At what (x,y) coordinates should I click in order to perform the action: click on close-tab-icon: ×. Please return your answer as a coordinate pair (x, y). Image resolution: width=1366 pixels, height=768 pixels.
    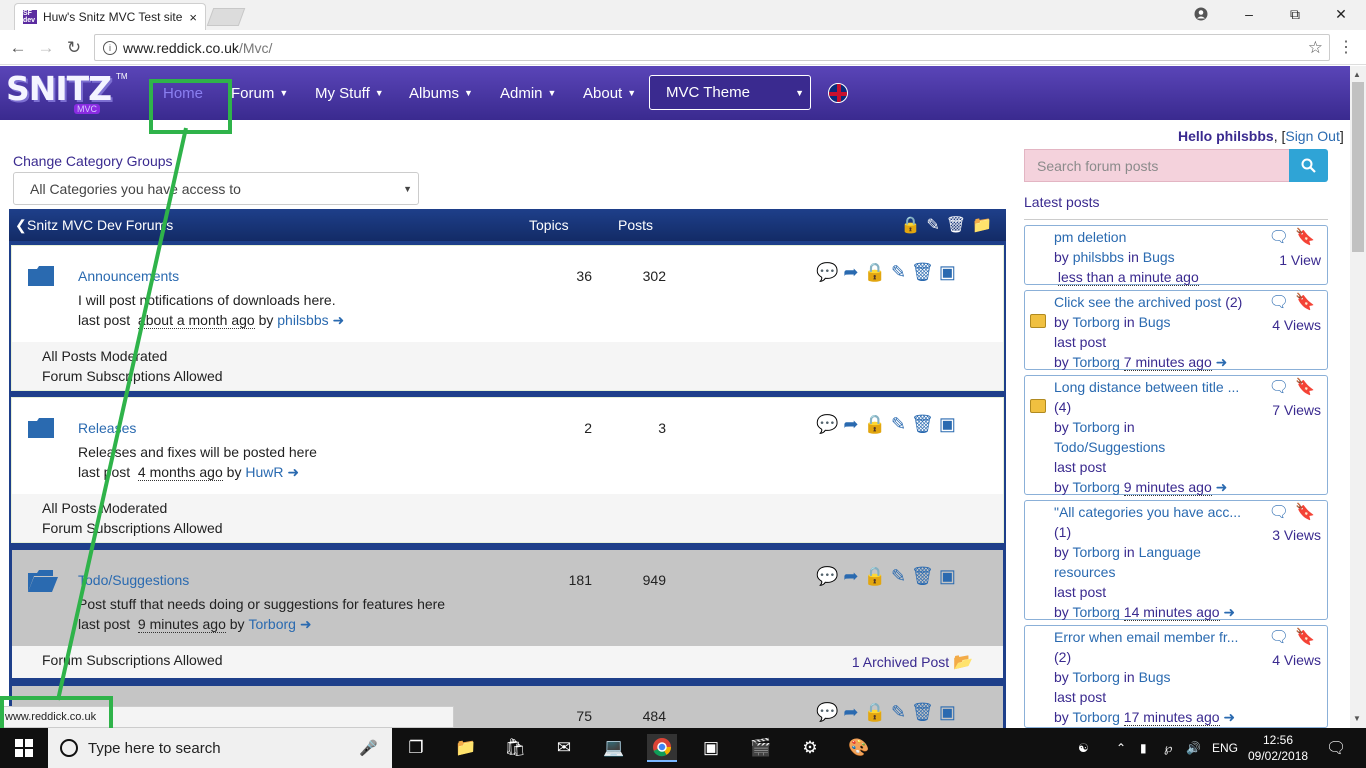
    Looking at the image, I should click on (193, 17).